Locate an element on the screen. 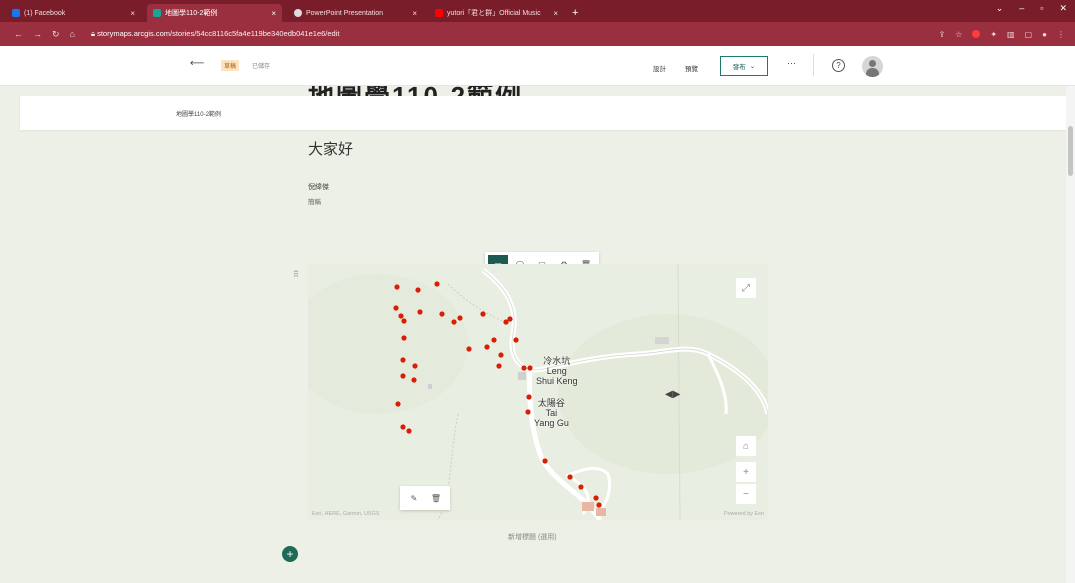  sidebar-icon: ▥ is located at coordinates (1011, 34).